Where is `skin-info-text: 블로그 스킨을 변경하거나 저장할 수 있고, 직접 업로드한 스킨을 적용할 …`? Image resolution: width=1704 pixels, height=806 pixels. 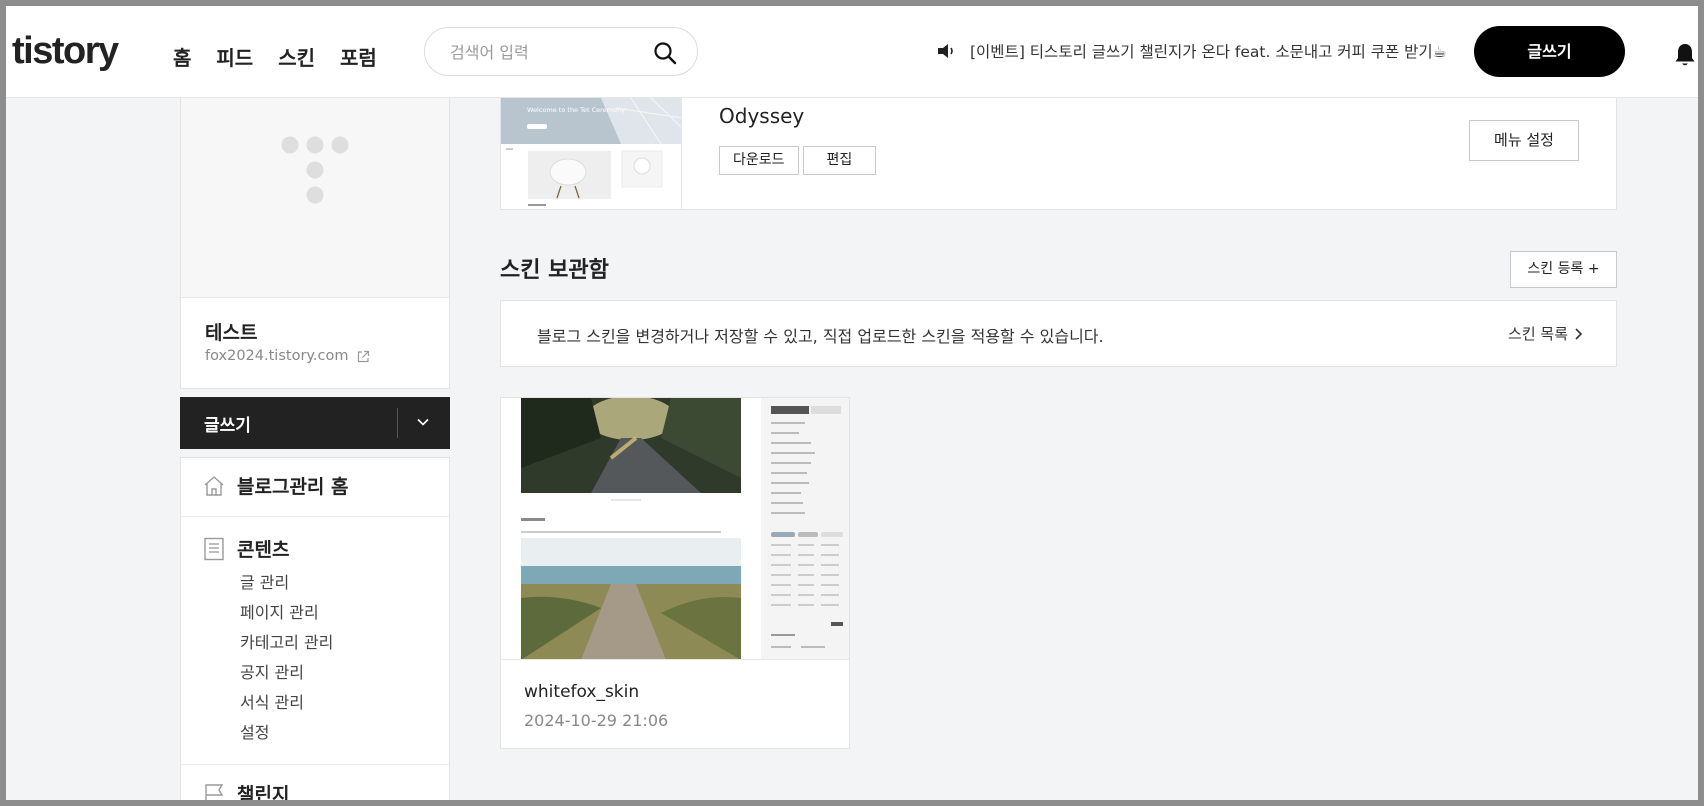 skin-info-text: 블로그 스킨을 변경하거나 저장할 수 있고, 직접 업로드한 스킨을 적용할 … is located at coordinates (820, 336).